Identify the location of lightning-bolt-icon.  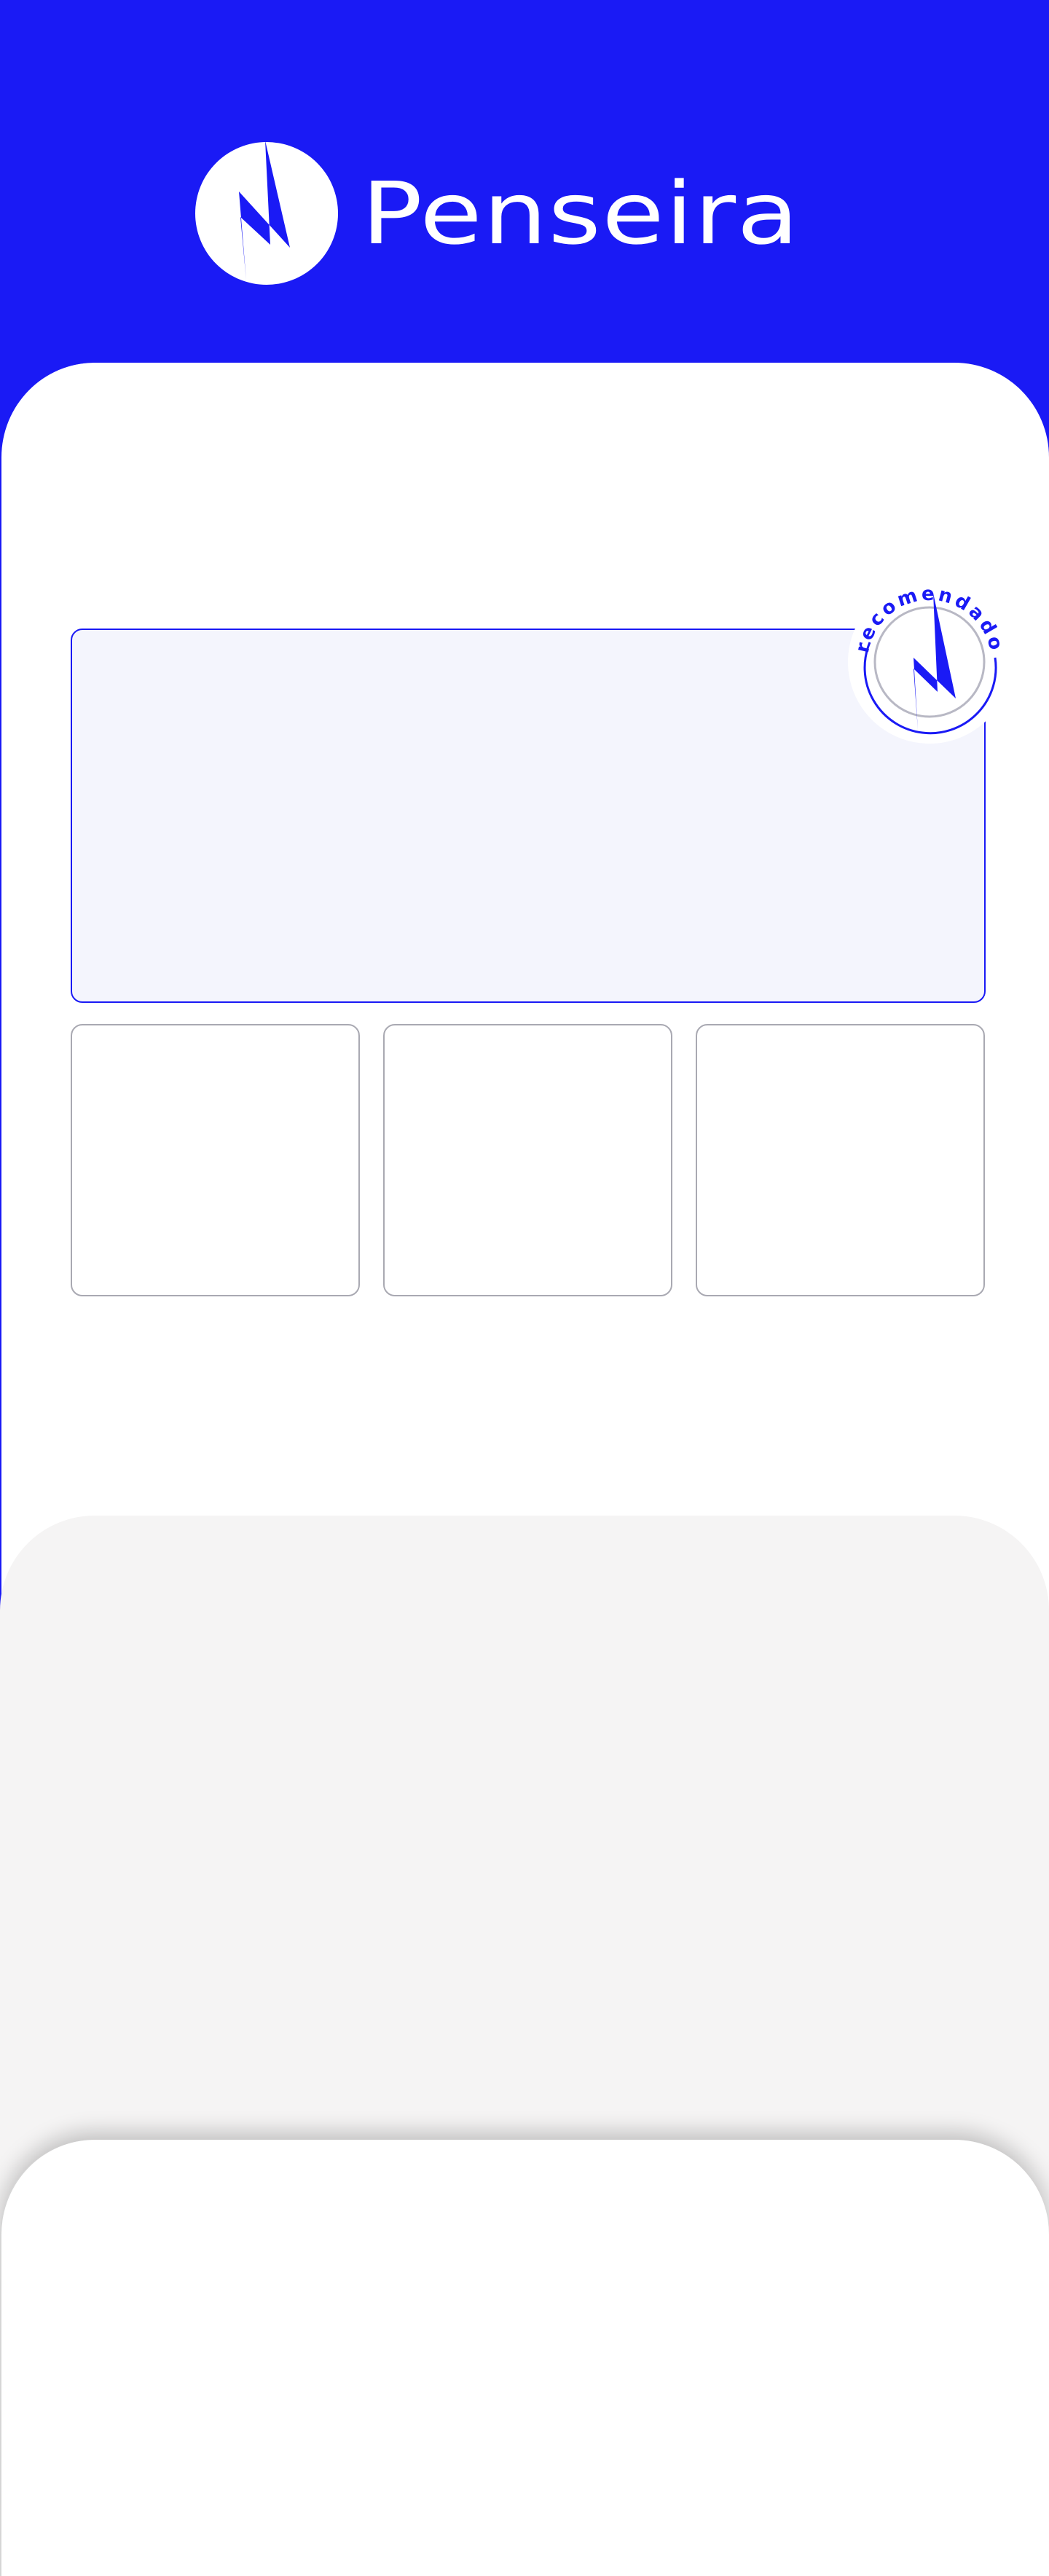
(266, 213).